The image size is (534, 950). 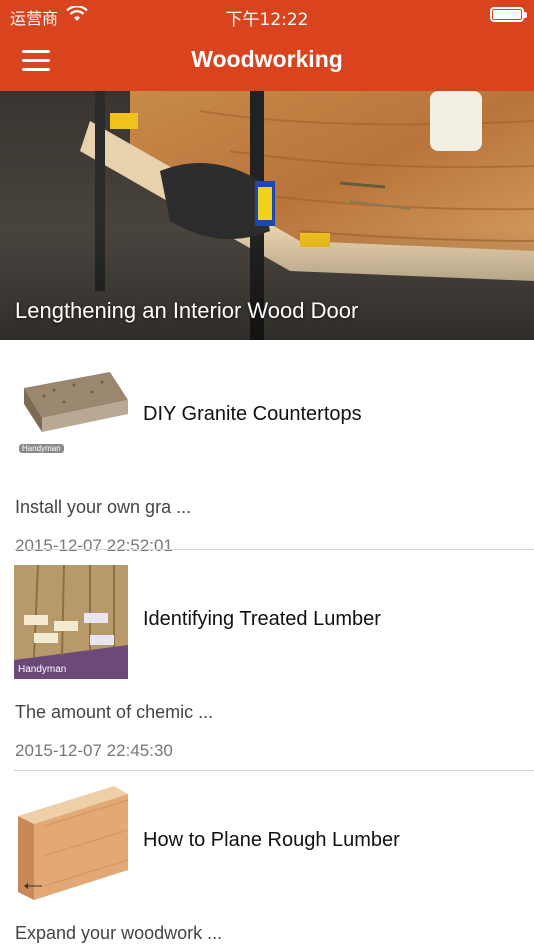 What do you see at coordinates (271, 840) in the screenshot?
I see `article-title: How to Plane Rough Lumber` at bounding box center [271, 840].